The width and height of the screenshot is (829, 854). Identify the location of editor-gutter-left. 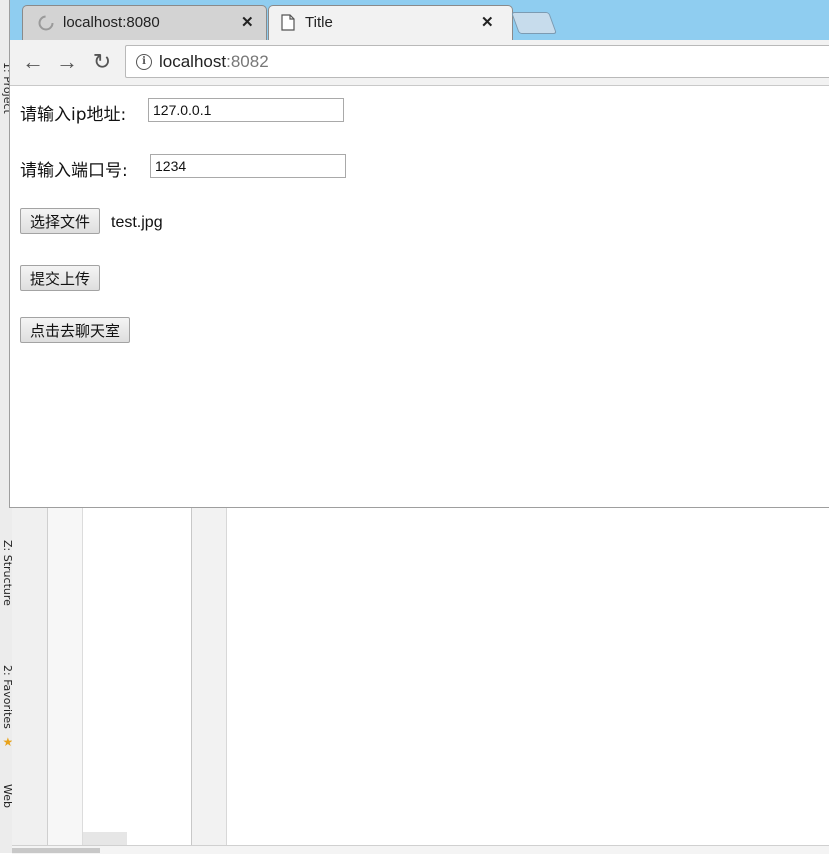
(30, 676).